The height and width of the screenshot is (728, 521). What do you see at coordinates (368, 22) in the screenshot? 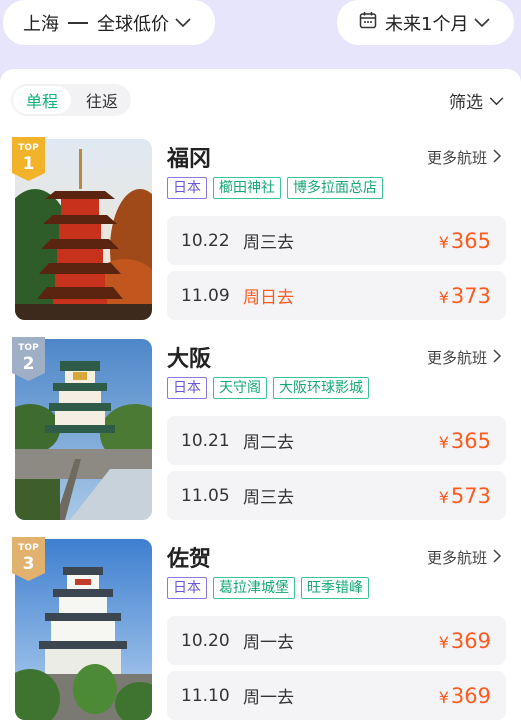
I see `calendar-icon` at bounding box center [368, 22].